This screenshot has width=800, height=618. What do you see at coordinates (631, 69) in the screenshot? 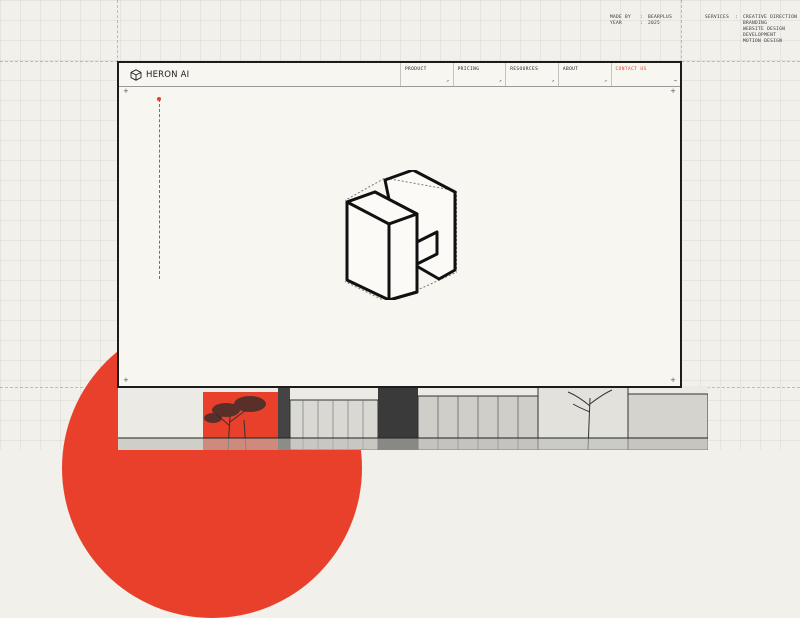
I see `contact-us-label: CONTACT US` at bounding box center [631, 69].